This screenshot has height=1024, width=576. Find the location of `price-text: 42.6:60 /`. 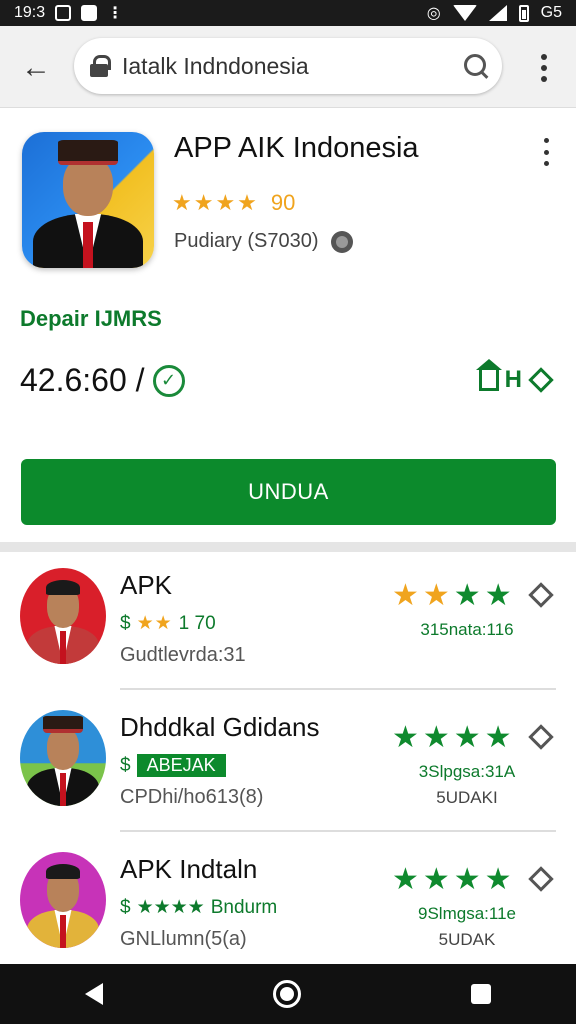

price-text: 42.6:60 / is located at coordinates (82, 380).